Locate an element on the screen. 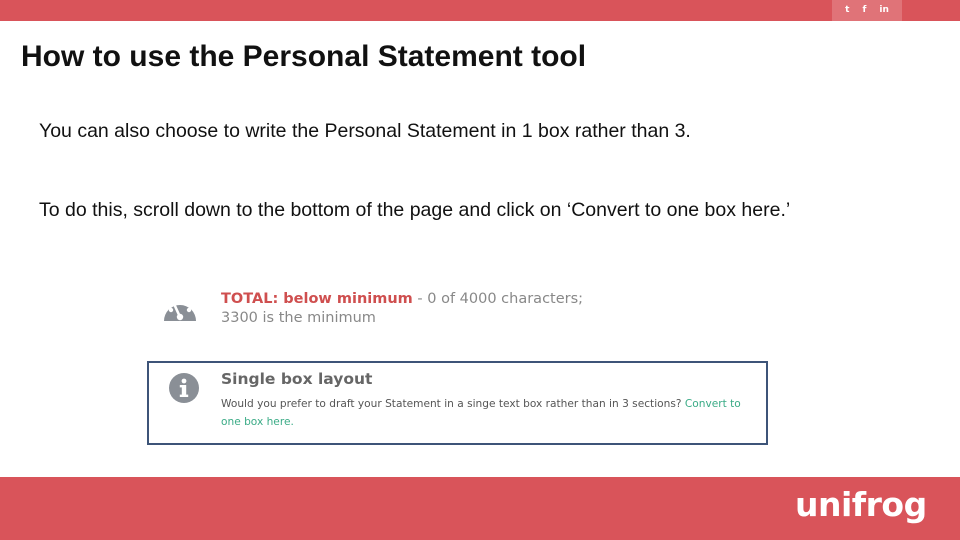  unifrog-logo: unifrog is located at coordinates (861, 504).